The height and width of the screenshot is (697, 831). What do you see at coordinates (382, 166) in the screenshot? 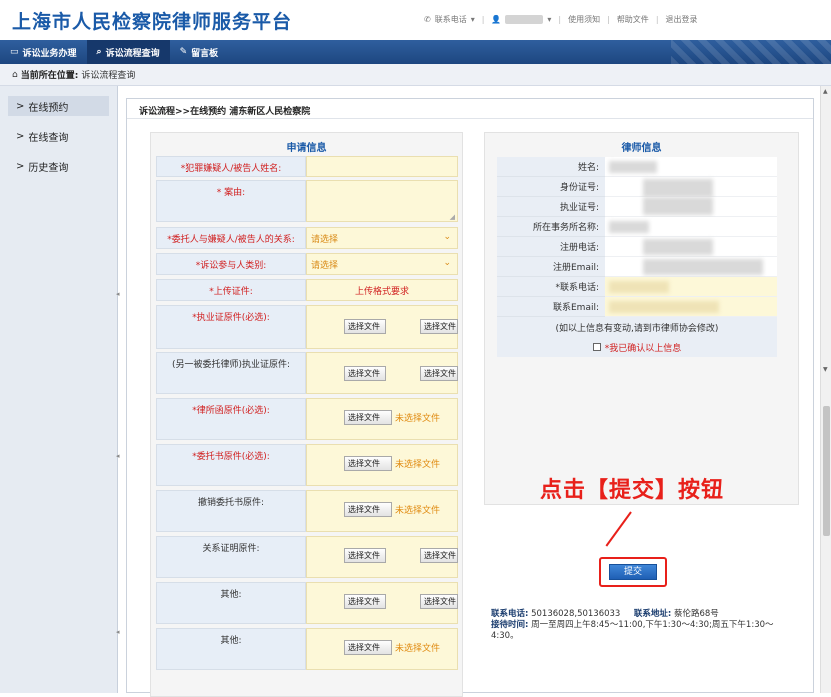
I see `suspect-name-input` at bounding box center [382, 166].